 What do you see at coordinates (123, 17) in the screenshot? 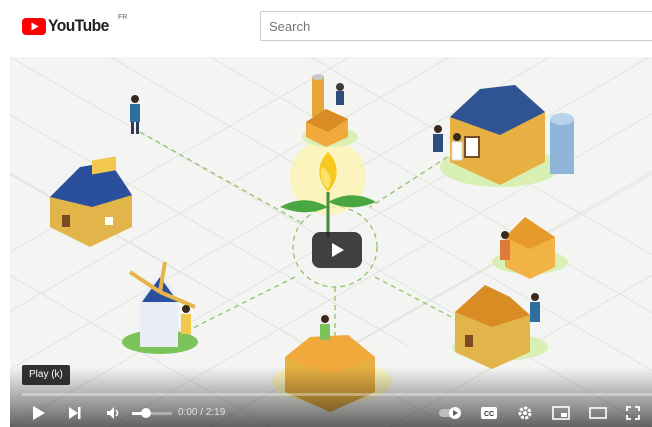
I see `country-code: FR` at bounding box center [123, 17].